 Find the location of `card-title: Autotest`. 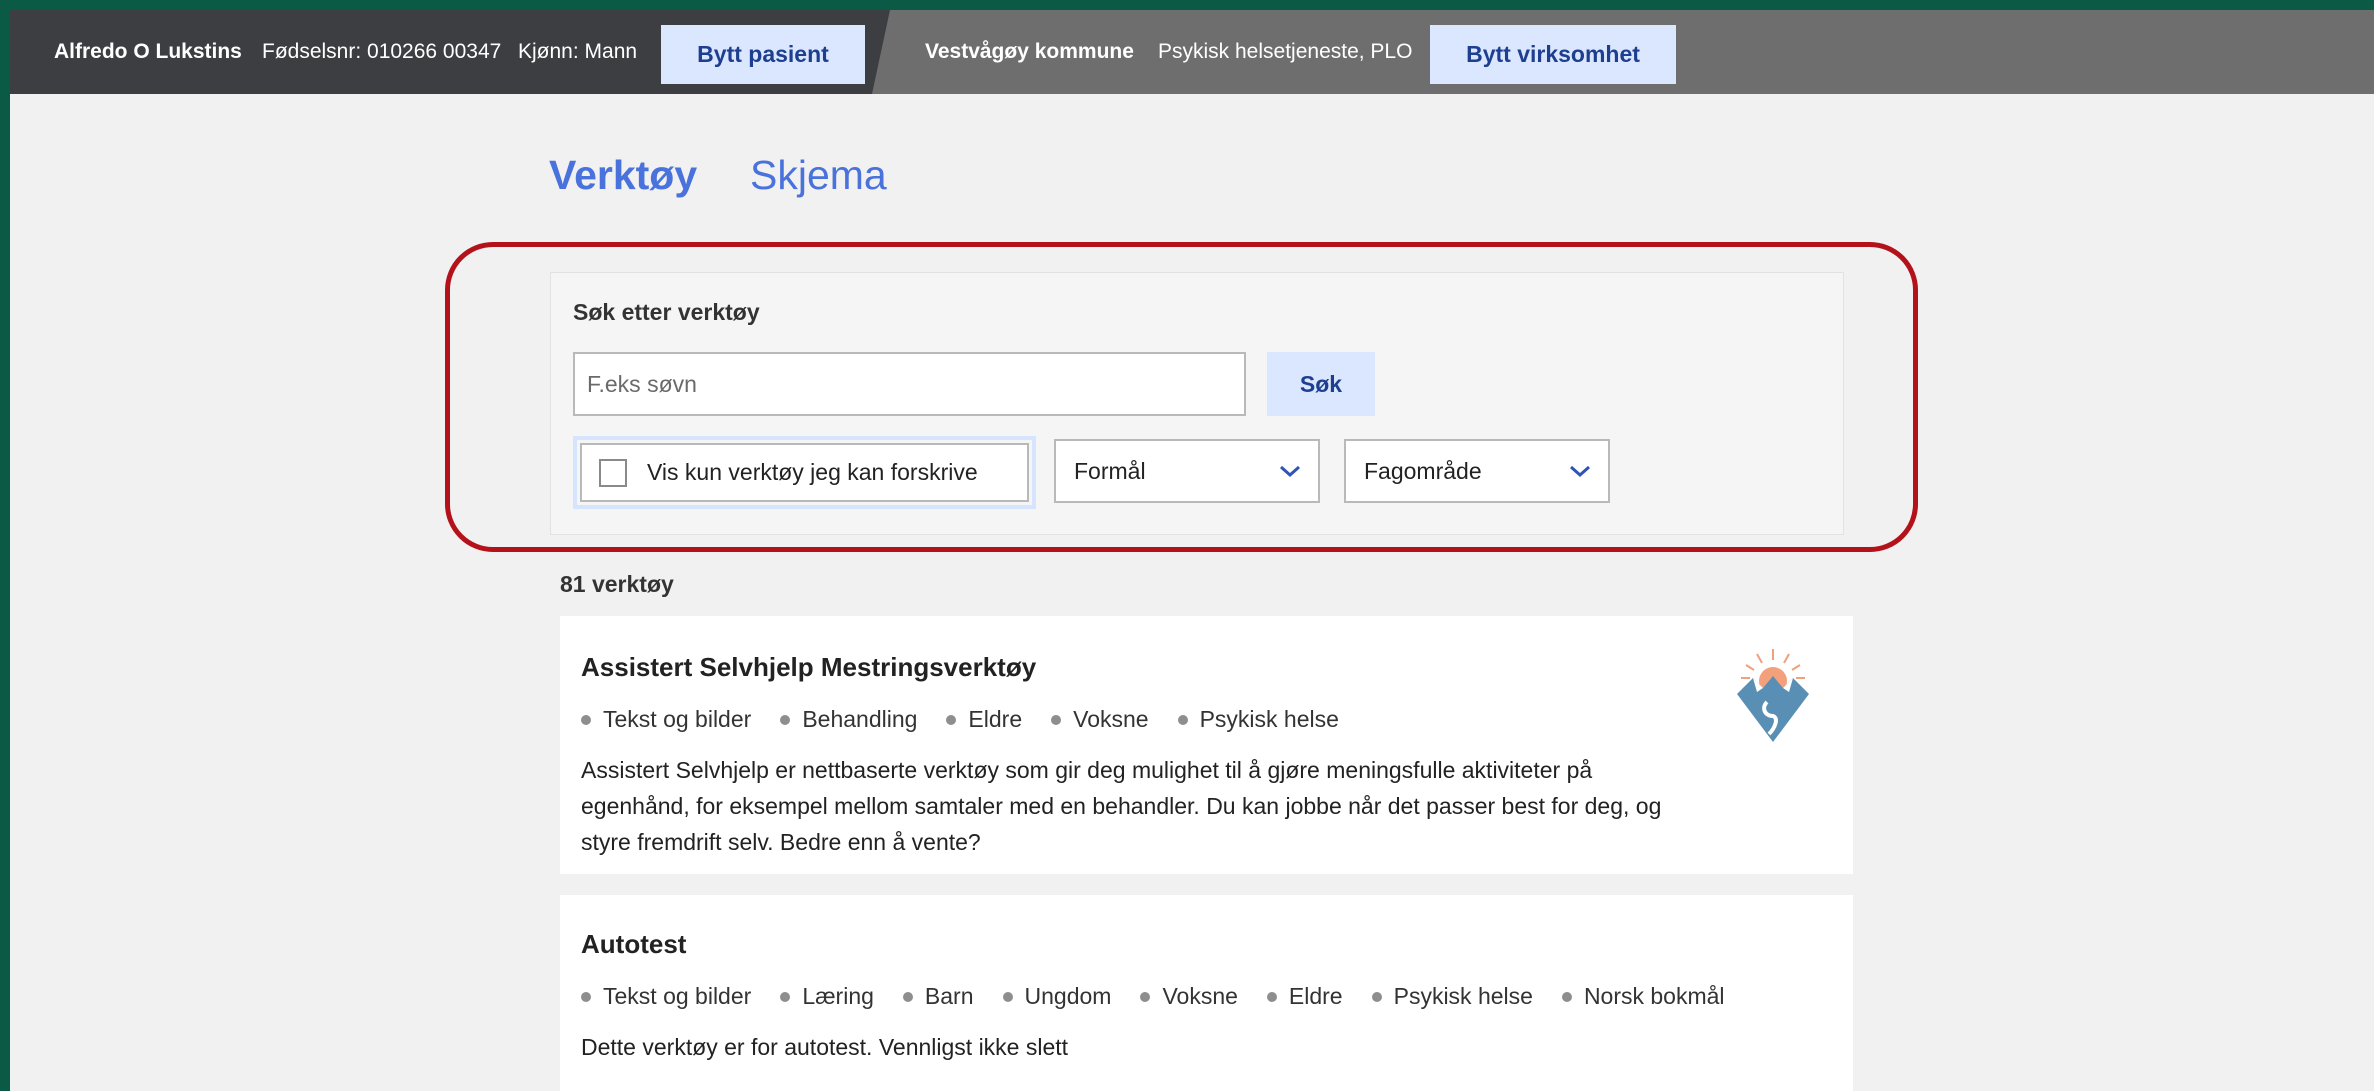

card-title: Autotest is located at coordinates (633, 944).